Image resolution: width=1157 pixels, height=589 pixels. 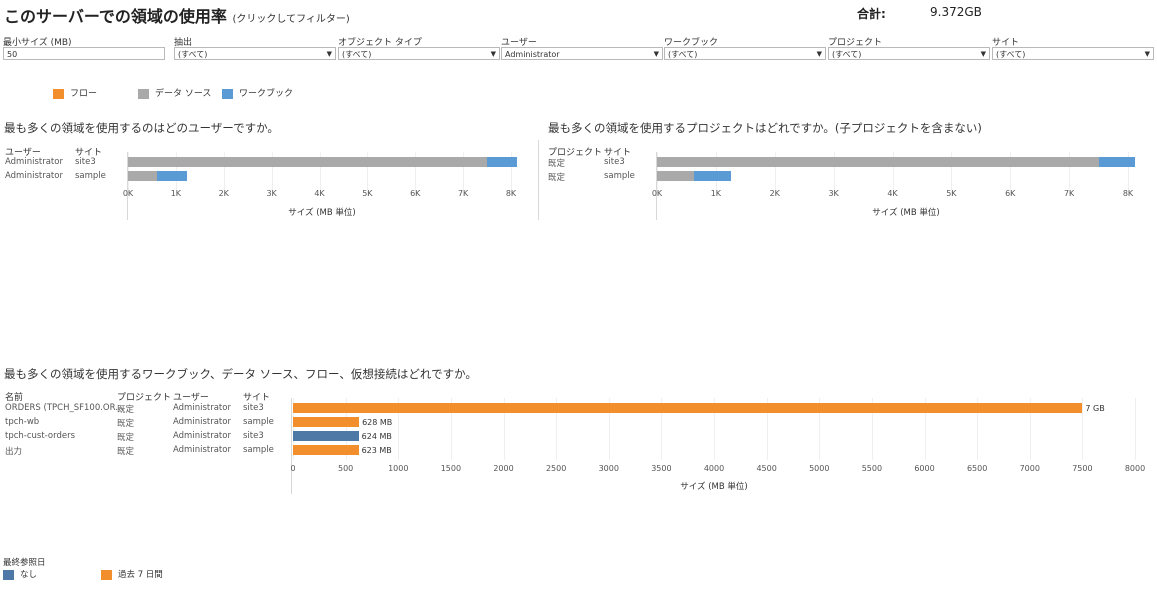 What do you see at coordinates (847, 54) in the screenshot?
I see `filter-value: (すべて)` at bounding box center [847, 54].